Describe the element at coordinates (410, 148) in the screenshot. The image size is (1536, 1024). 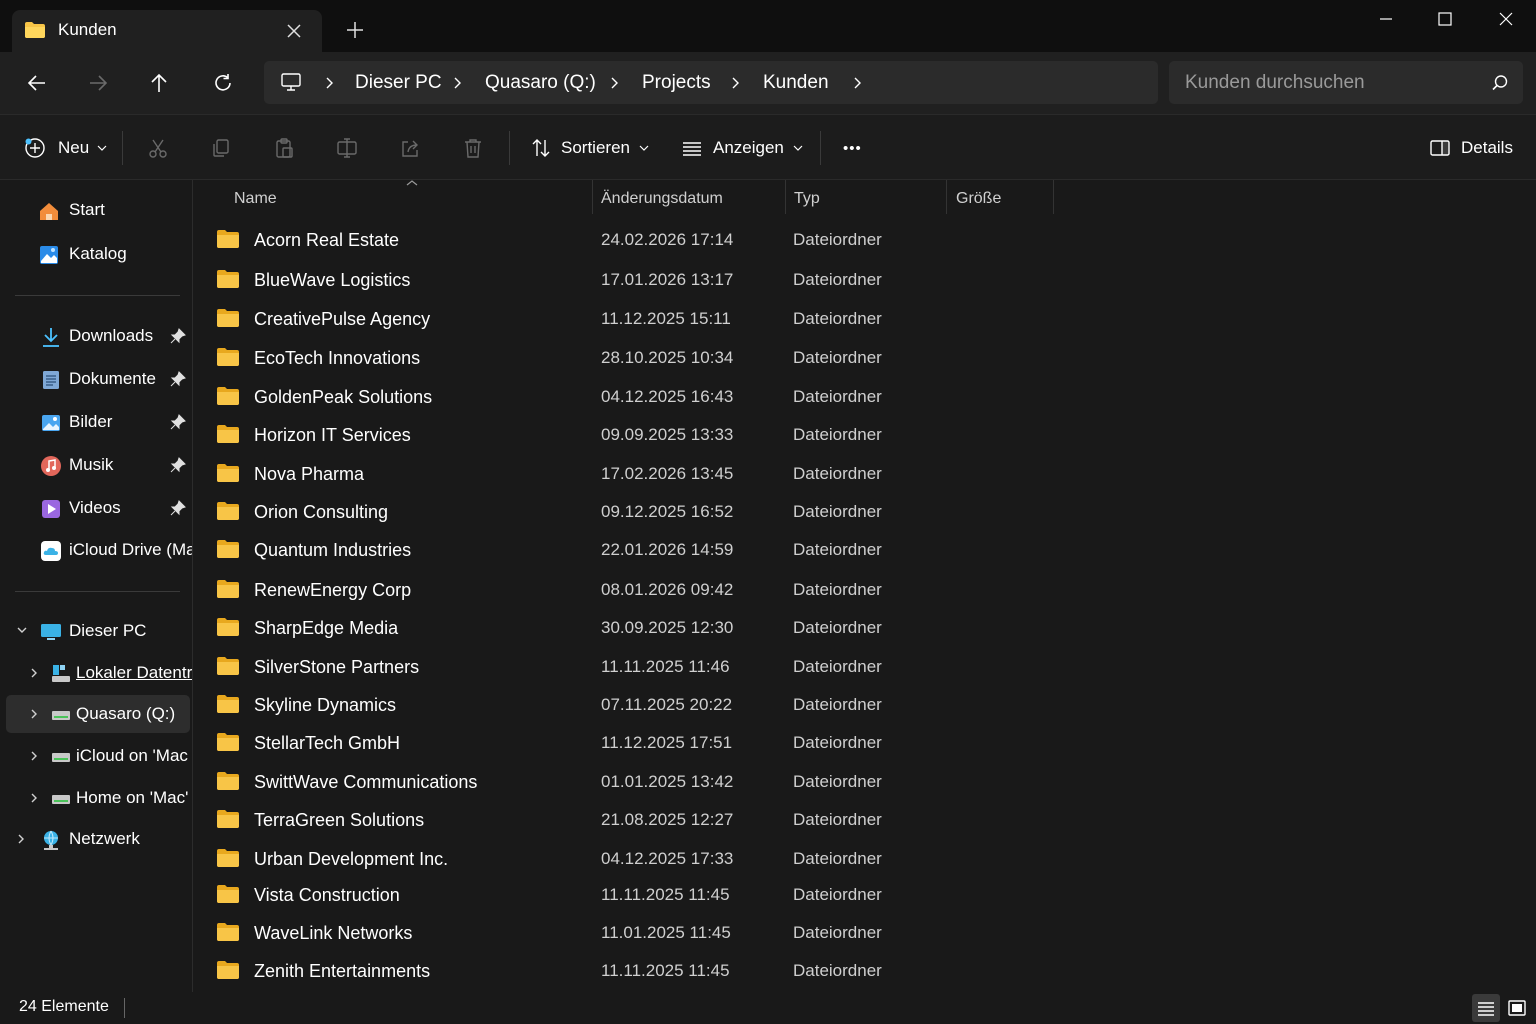
I see `share-icon` at that location.